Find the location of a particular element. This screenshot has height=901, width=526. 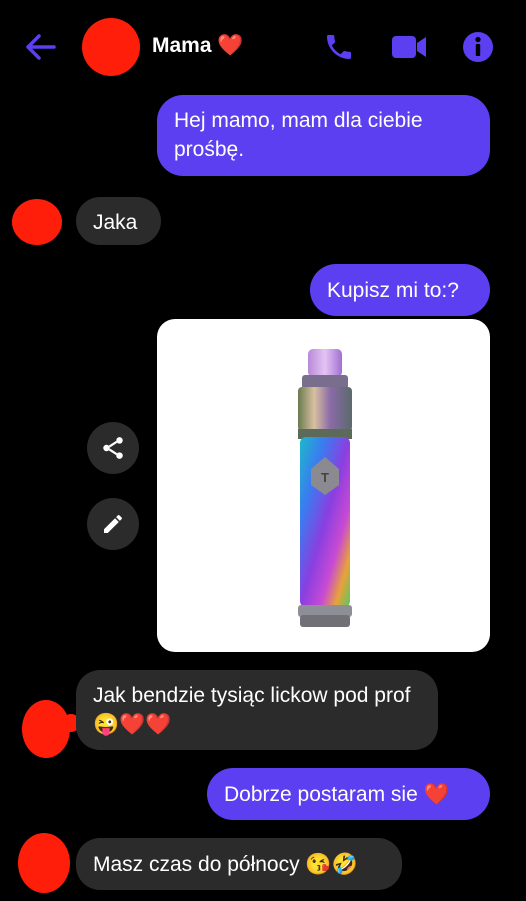

share-icon is located at coordinates (113, 448).